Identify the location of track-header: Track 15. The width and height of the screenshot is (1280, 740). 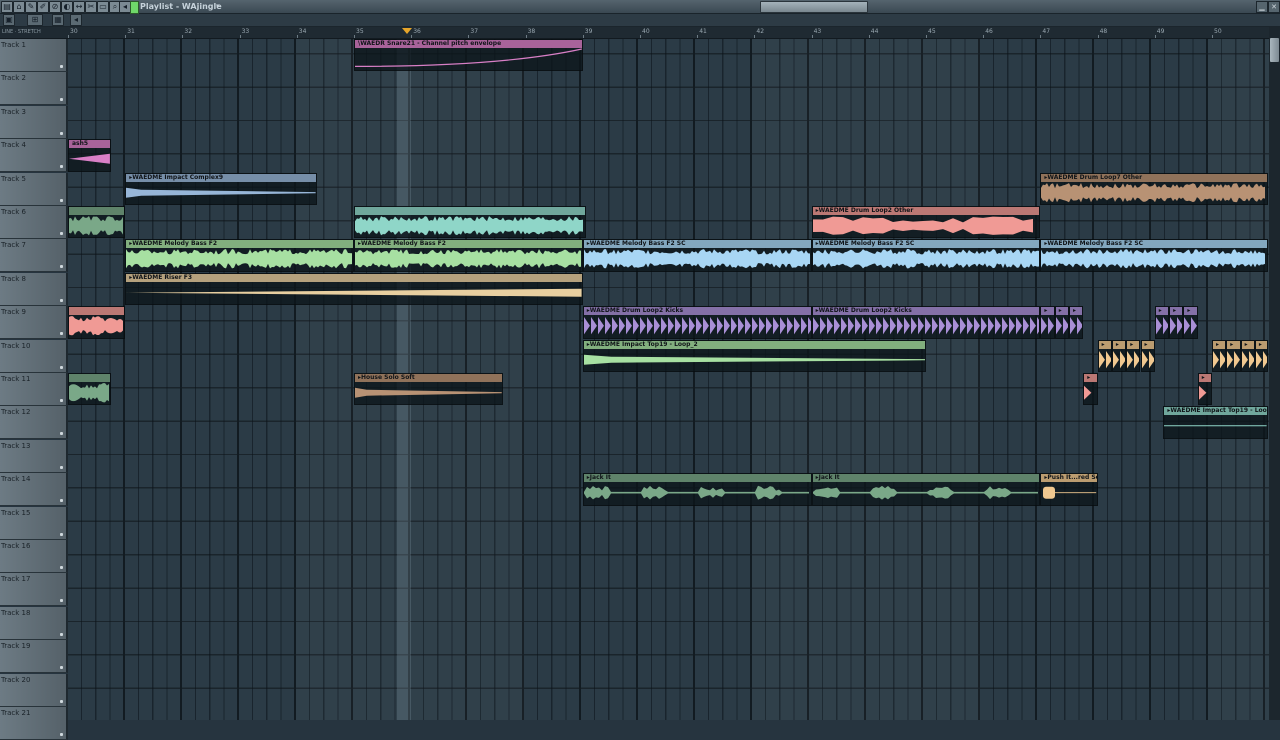
(34, 523).